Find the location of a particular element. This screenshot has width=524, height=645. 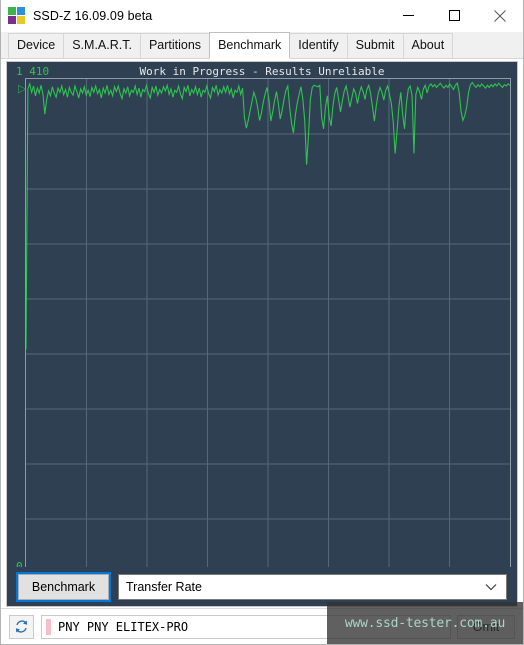

app-logo-icon is located at coordinates (16, 15).